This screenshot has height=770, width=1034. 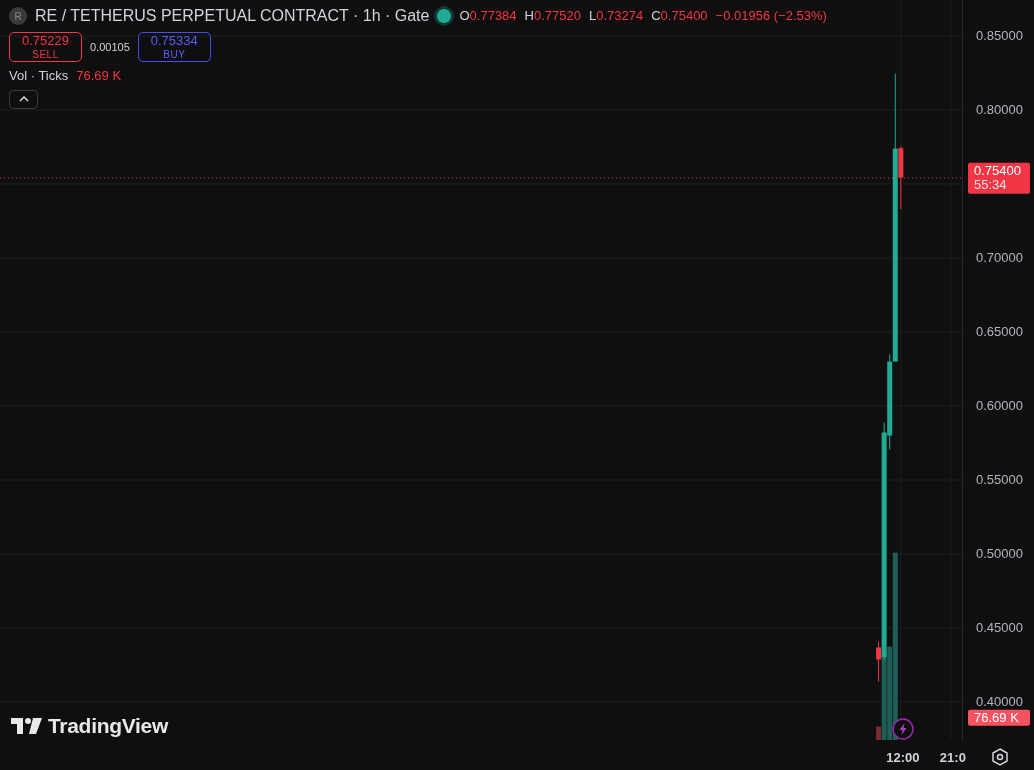 What do you see at coordinates (999, 718) in the screenshot?
I see `volume-tag: 76.69 K` at bounding box center [999, 718].